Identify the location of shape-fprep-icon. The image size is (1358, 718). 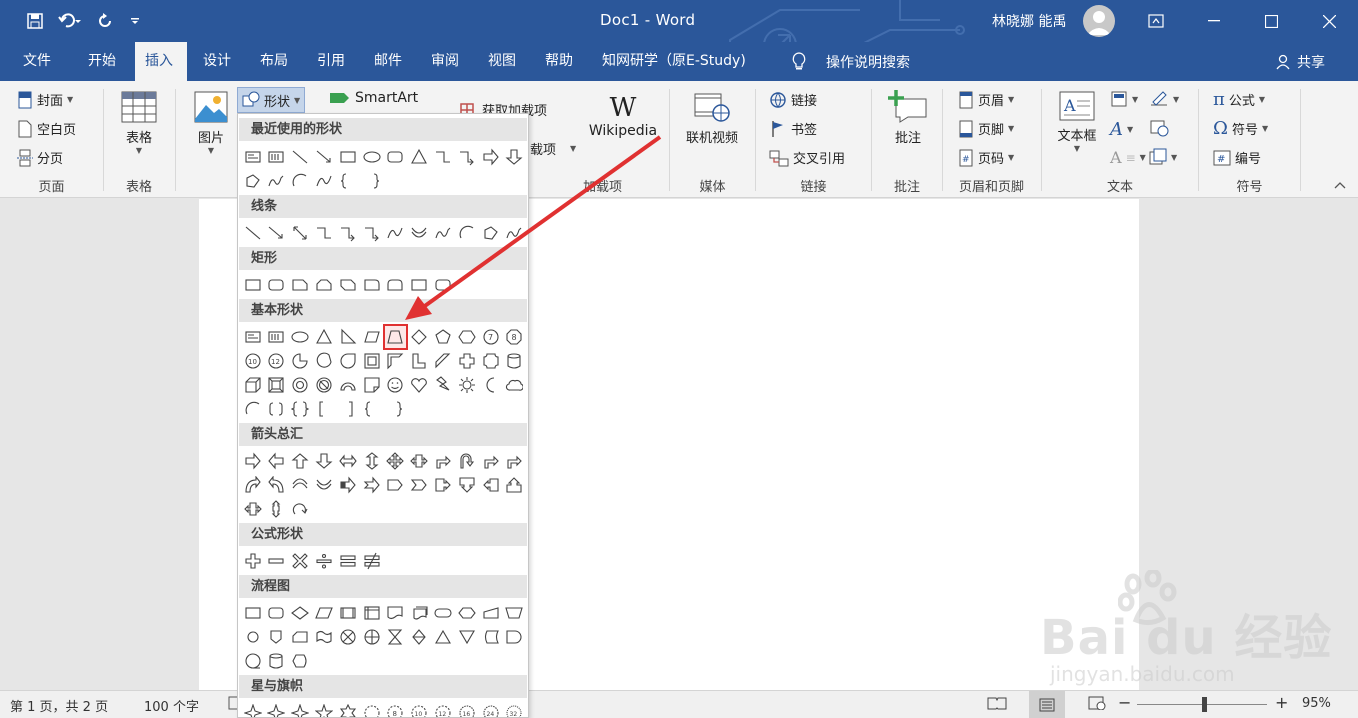
(466, 613).